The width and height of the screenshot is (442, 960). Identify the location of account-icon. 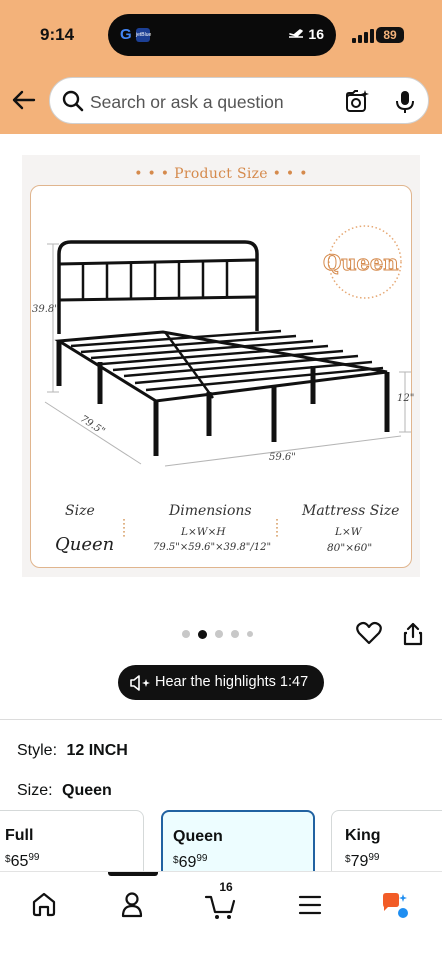
(132, 905).